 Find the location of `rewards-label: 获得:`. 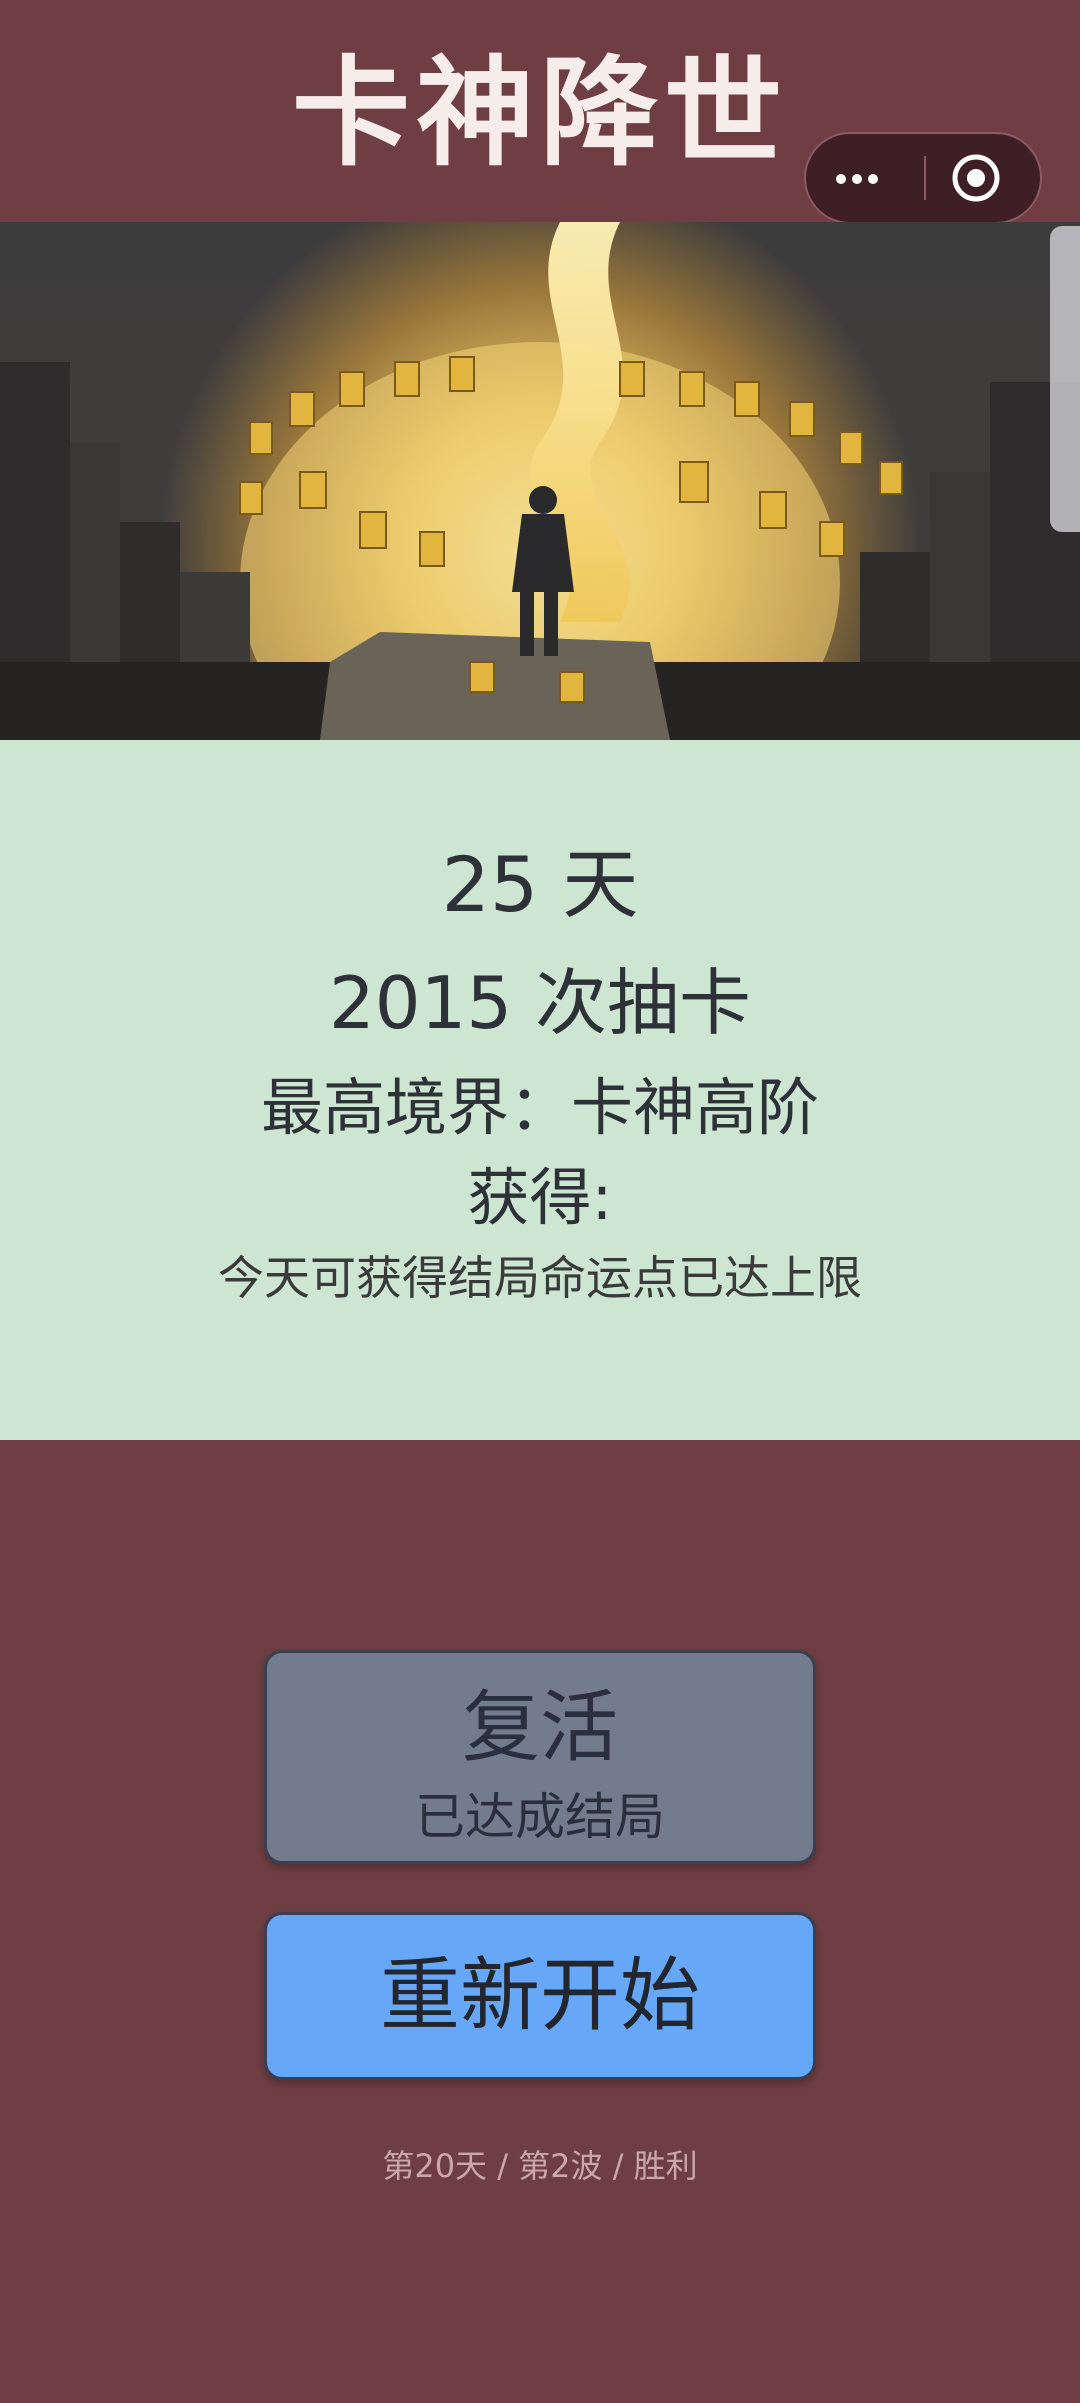

rewards-label: 获得: is located at coordinates (540, 1197).